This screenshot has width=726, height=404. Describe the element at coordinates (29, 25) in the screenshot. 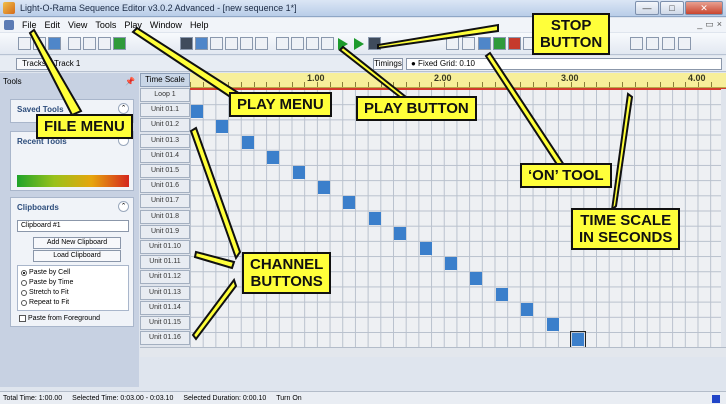

I see `menu-file: File` at that location.